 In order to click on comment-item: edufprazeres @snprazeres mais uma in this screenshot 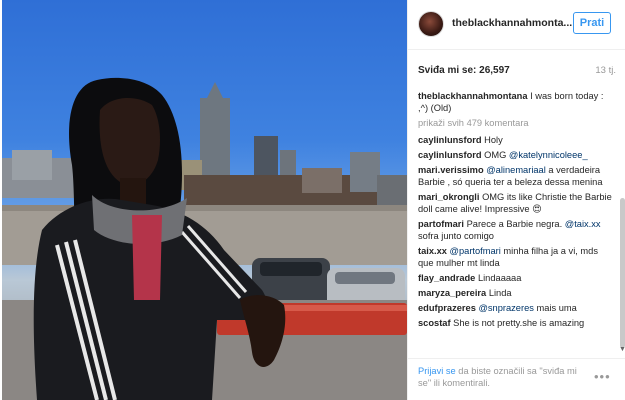, I will do `click(517, 308)`.